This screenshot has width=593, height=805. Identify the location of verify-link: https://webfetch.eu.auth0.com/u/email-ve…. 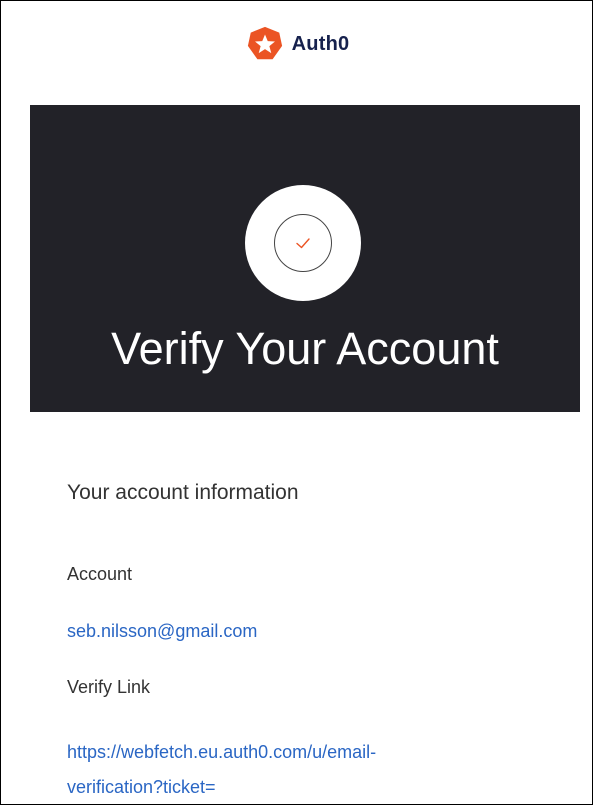
(302, 769).